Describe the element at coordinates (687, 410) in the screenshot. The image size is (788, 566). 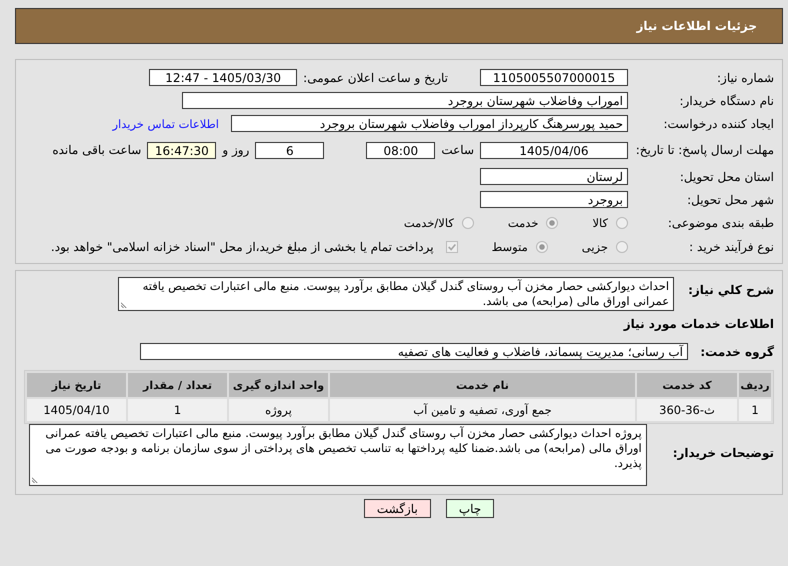
I see `table-cell: ث-36-360` at that location.